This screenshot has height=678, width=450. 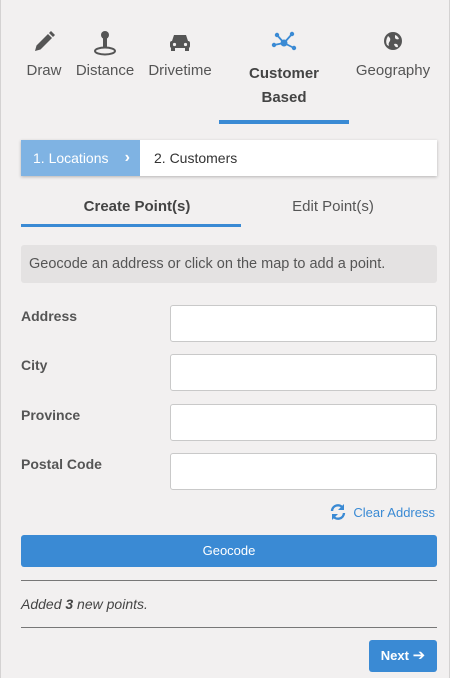 I want to click on refresh-icon, so click(x=338, y=512).